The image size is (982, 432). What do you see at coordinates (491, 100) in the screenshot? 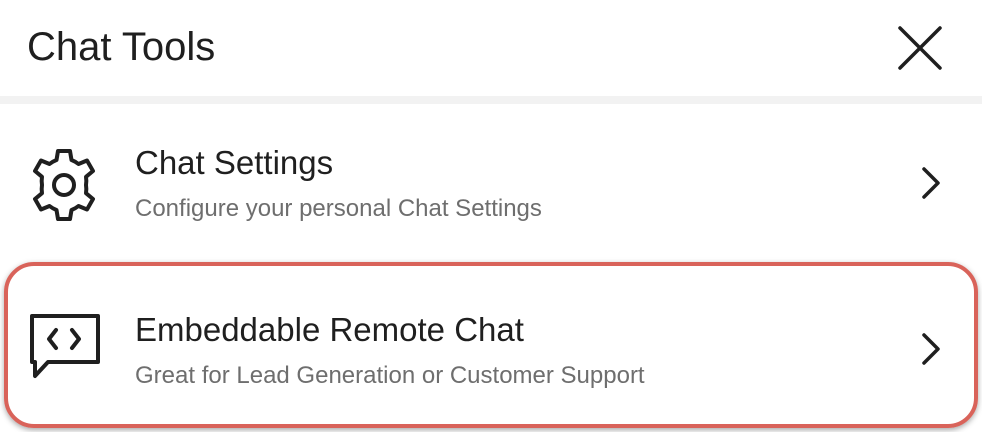
I see `header-divider` at bounding box center [491, 100].